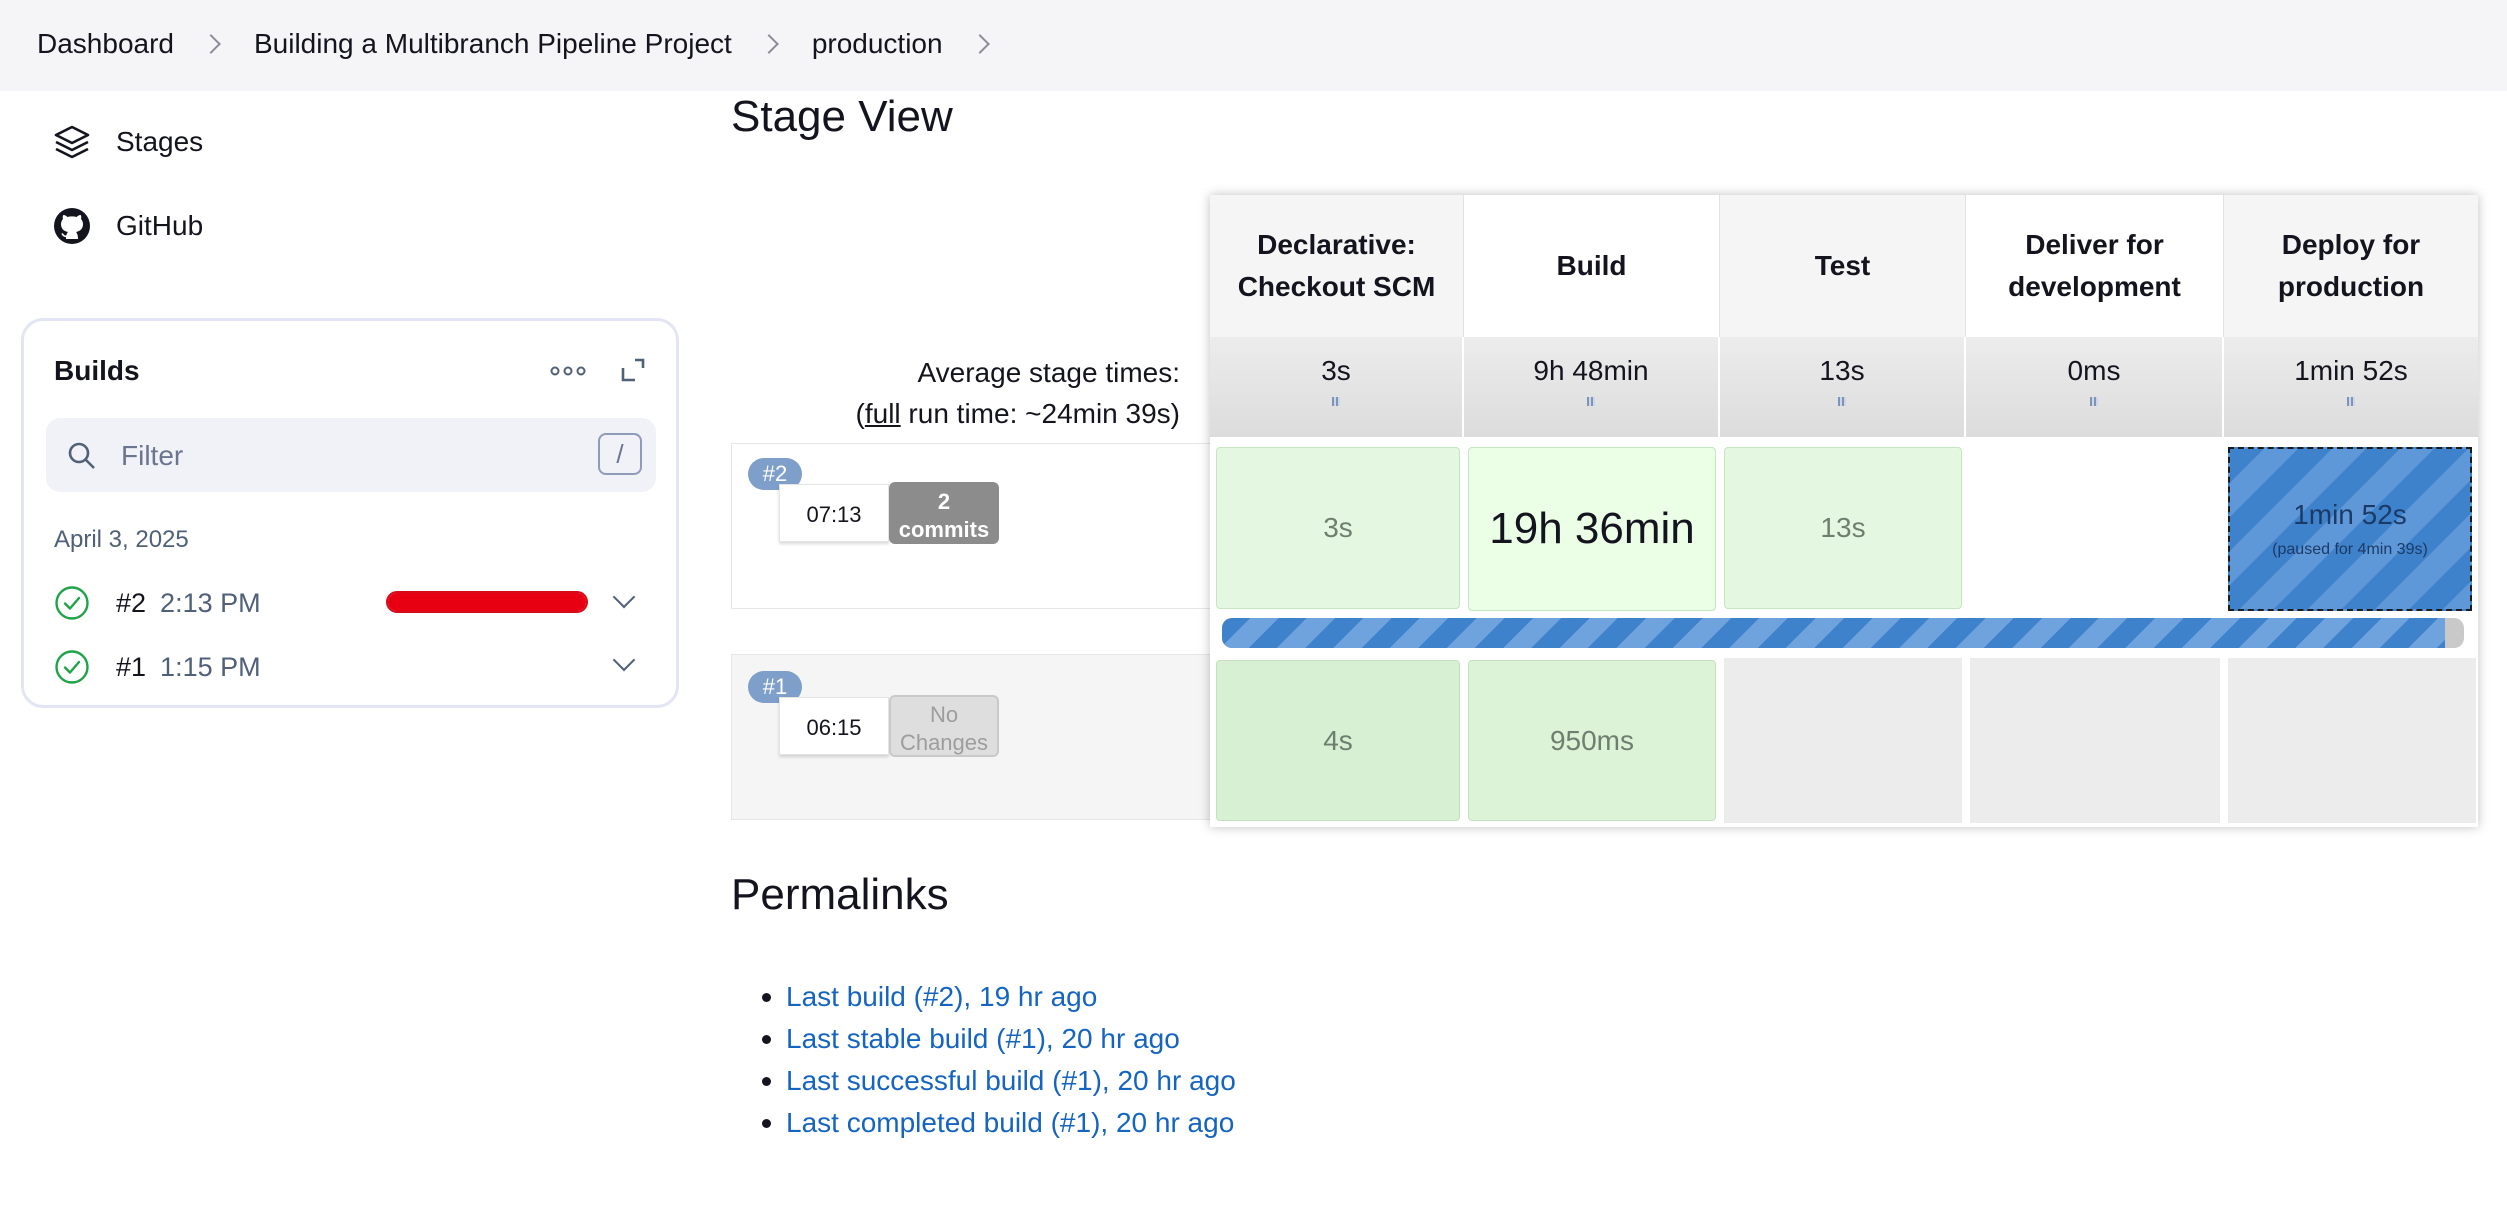 The height and width of the screenshot is (1228, 2507). What do you see at coordinates (131, 603) in the screenshot?
I see `build-number: #2` at bounding box center [131, 603].